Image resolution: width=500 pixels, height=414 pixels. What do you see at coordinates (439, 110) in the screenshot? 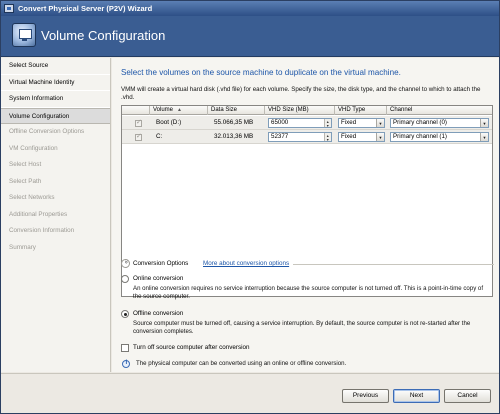
I see `column-header-channel: Channel` at bounding box center [439, 110].